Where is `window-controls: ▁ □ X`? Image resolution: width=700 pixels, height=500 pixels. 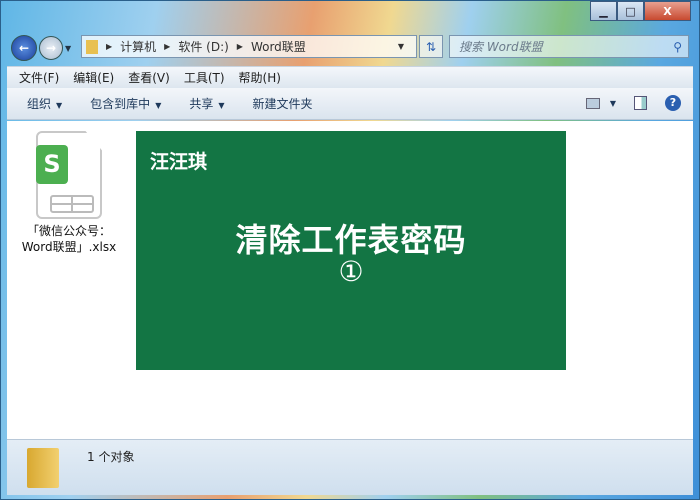 window-controls: ▁ □ X is located at coordinates (640, 11).